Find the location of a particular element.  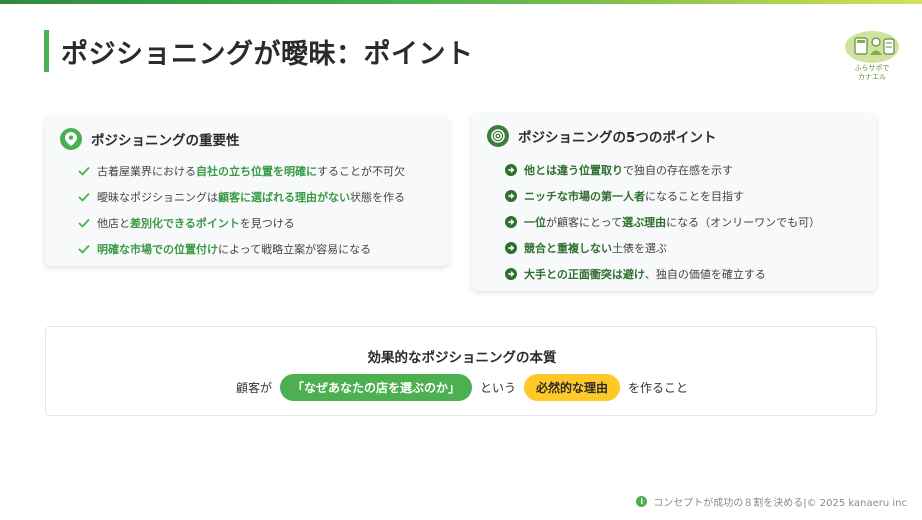

list-item: ニッチな市場の第一人者 になることを目指す is located at coordinates (662, 196).